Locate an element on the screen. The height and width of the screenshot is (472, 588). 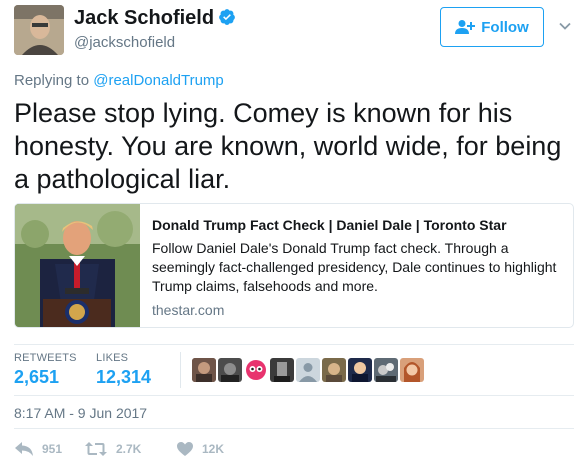
card-image is located at coordinates (77, 265).